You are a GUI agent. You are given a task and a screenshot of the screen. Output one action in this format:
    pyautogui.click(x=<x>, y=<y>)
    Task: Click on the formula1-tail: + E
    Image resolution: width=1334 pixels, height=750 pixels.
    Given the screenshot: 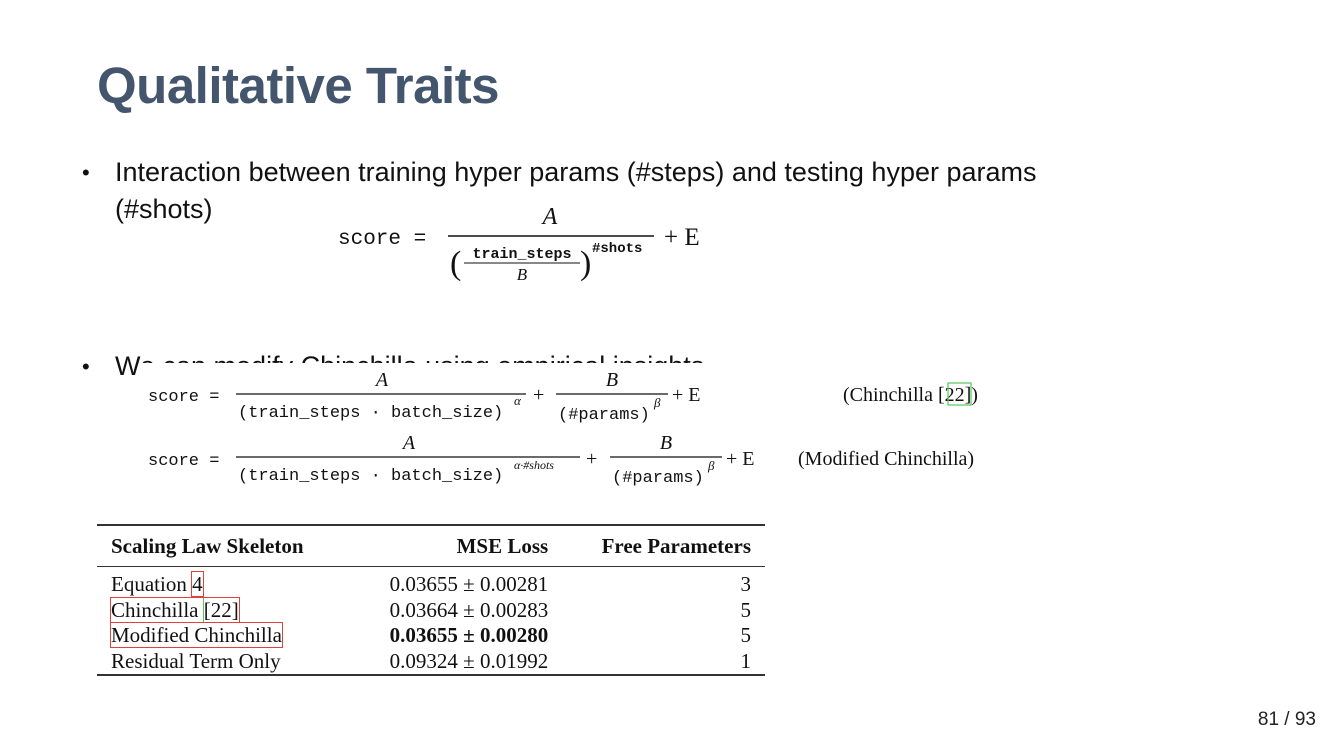 What is the action you would take?
    pyautogui.click(x=686, y=395)
    